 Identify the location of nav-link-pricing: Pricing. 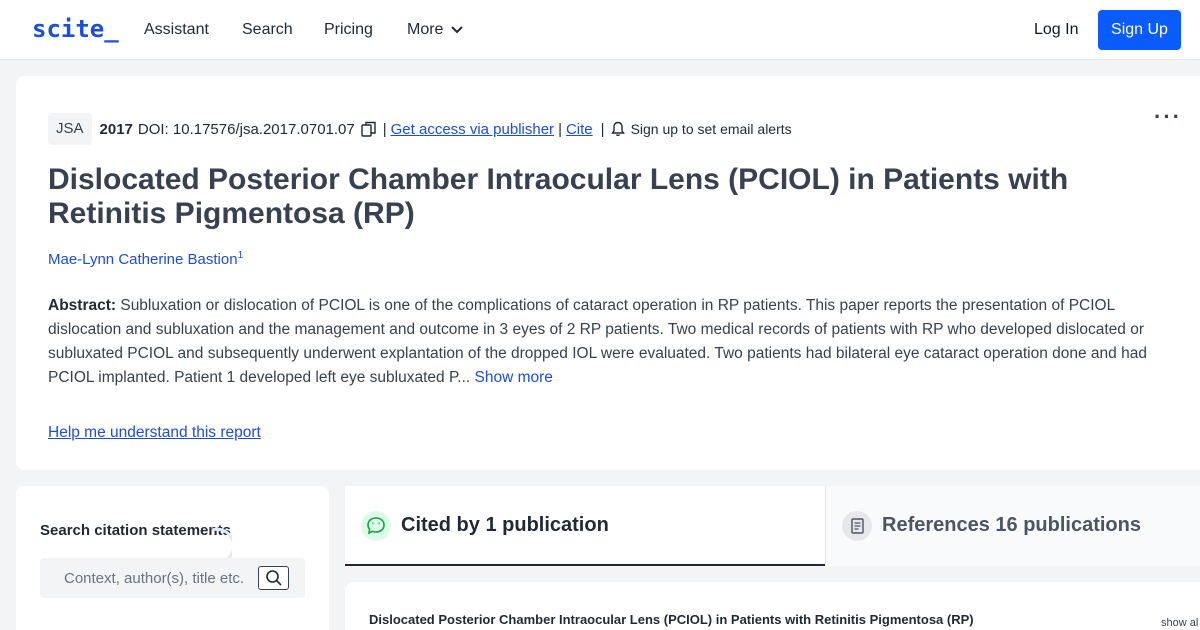
(348, 30).